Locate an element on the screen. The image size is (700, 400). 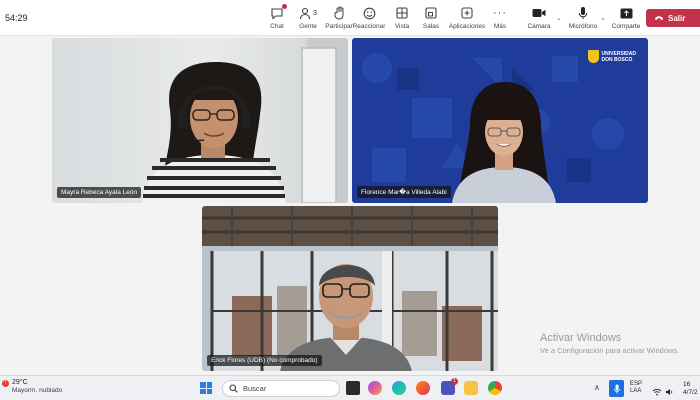
wifi-icon is located at coordinates (657, 391).